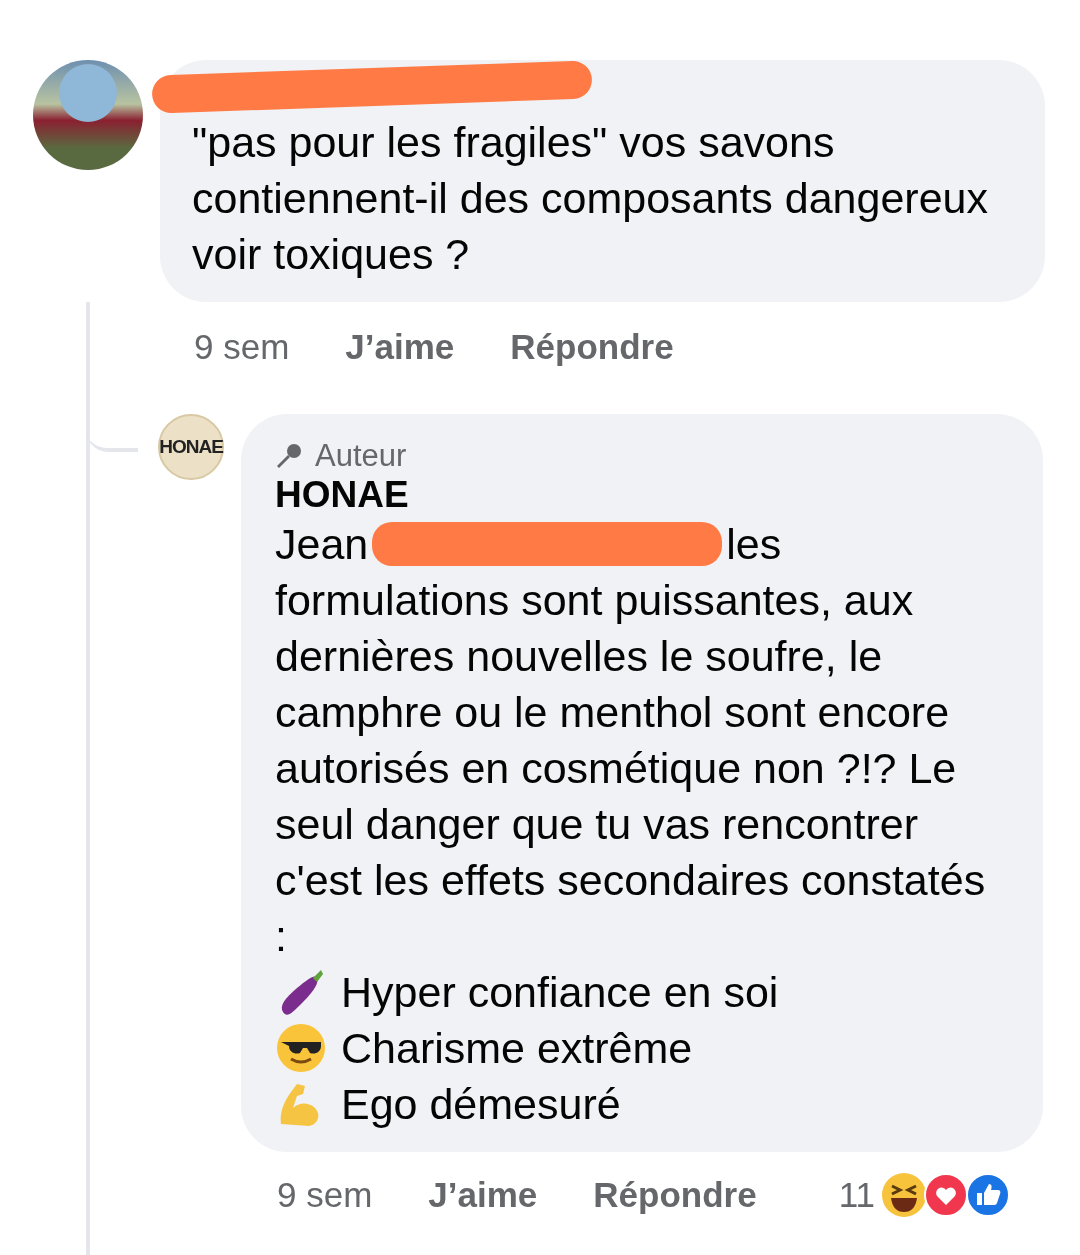 This screenshot has width=1080, height=1255. Describe the element at coordinates (301, 1048) in the screenshot. I see `sunglasses-face-icon` at that location.